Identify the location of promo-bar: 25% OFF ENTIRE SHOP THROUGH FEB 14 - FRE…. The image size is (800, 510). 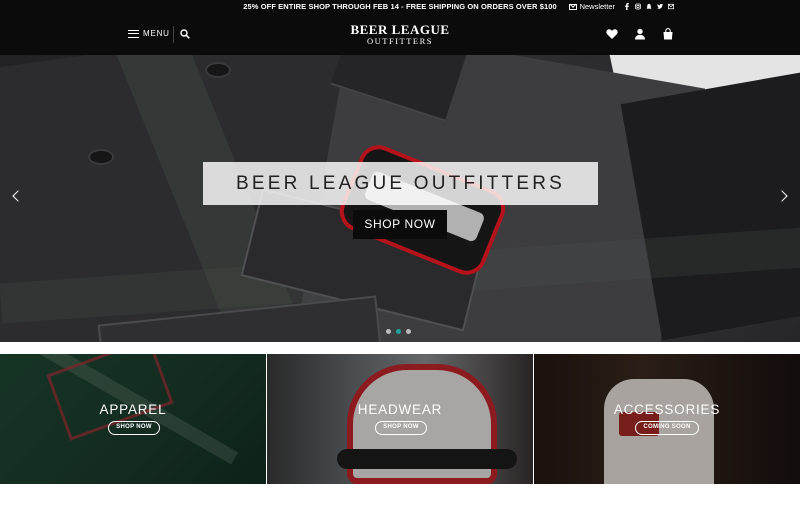
(400, 7).